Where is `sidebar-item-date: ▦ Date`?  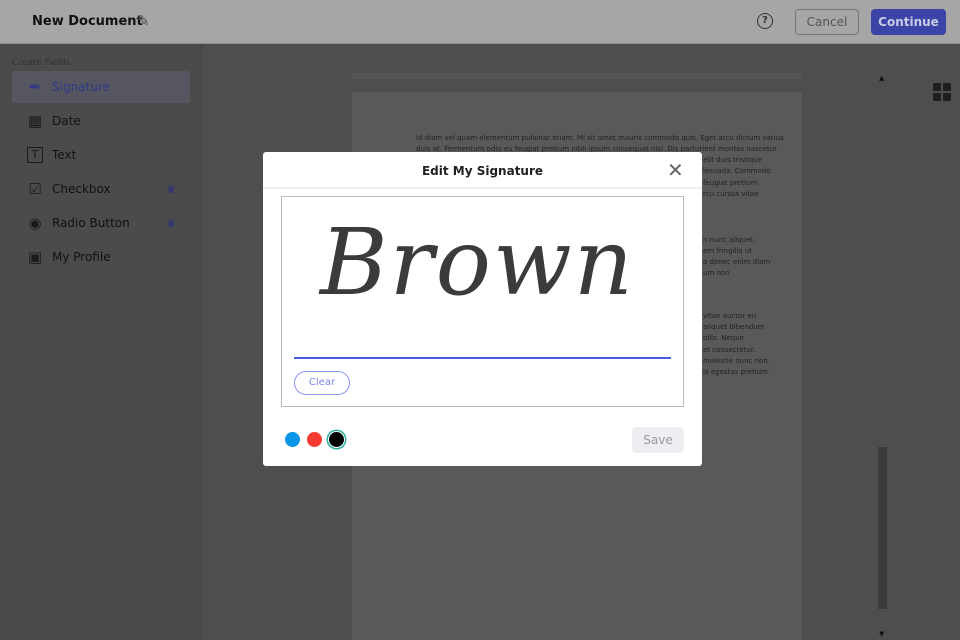 sidebar-item-date: ▦ Date is located at coordinates (101, 121).